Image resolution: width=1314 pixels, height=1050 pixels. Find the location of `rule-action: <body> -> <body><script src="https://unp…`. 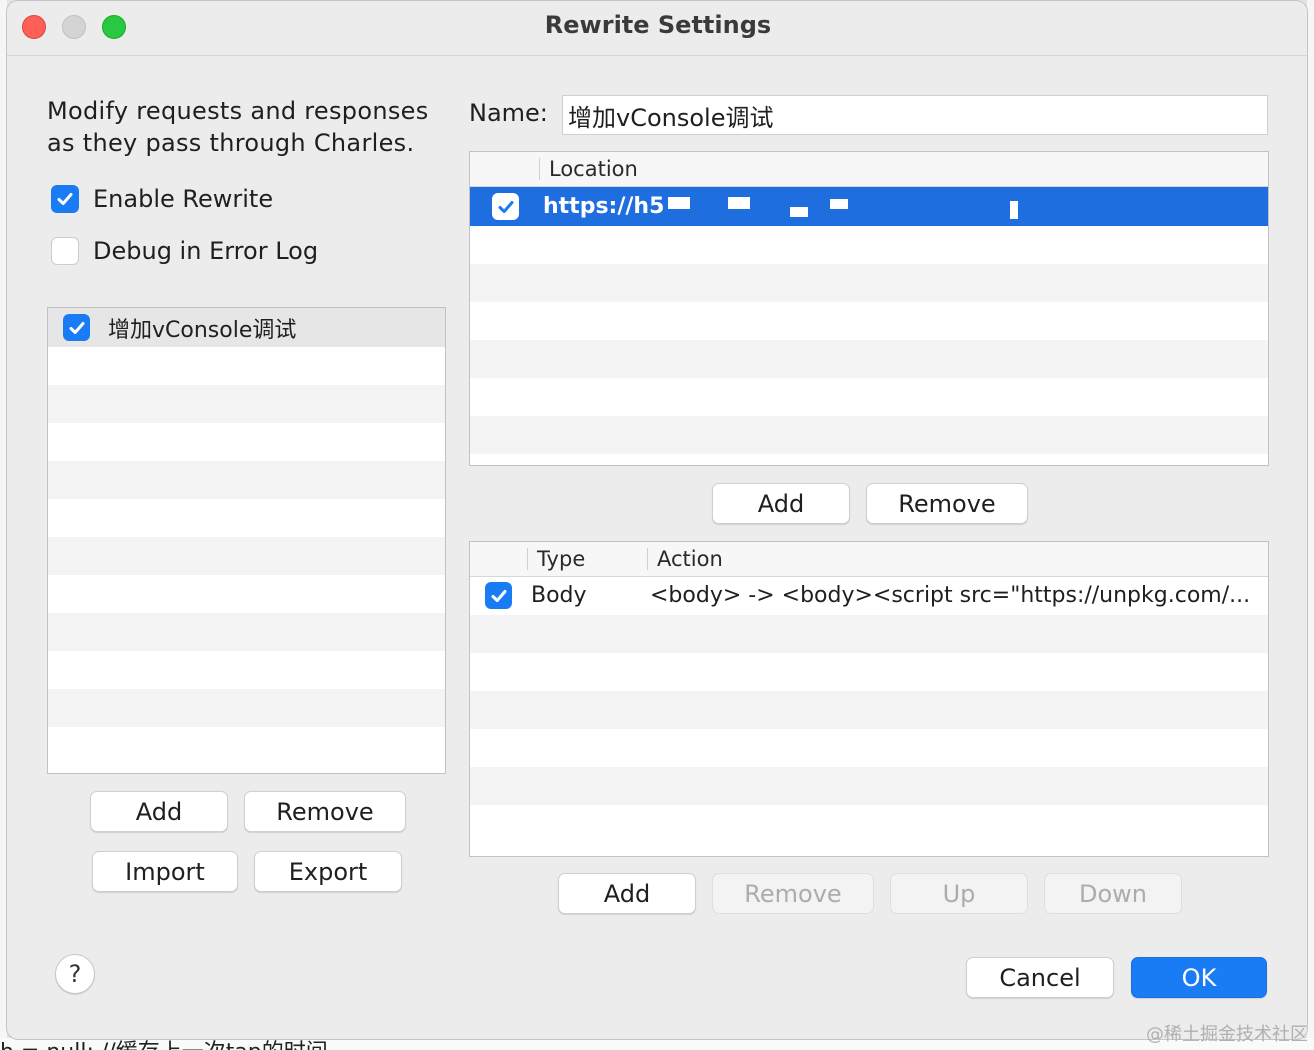

rule-action: <body> -> <body><script src="https://unp… is located at coordinates (950, 595).